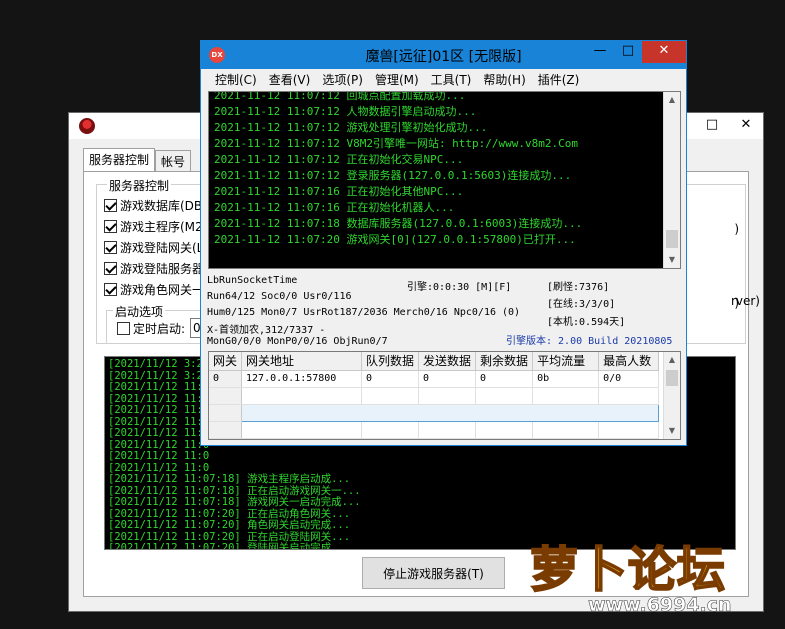 The height and width of the screenshot is (629, 785). Describe the element at coordinates (504, 361) in the screenshot. I see `col-remaining-data: 剩余数据` at that location.